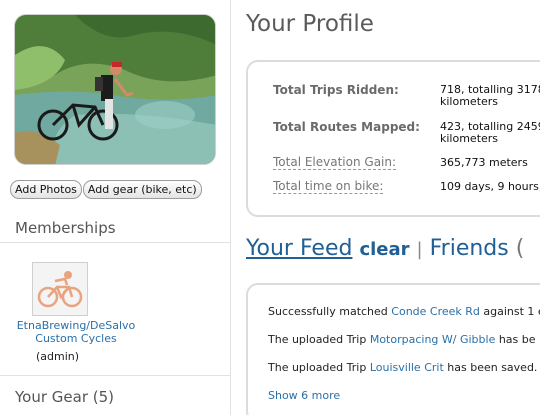  What do you see at coordinates (60, 289) in the screenshot?
I see `cyclist-logo-icon` at bounding box center [60, 289].